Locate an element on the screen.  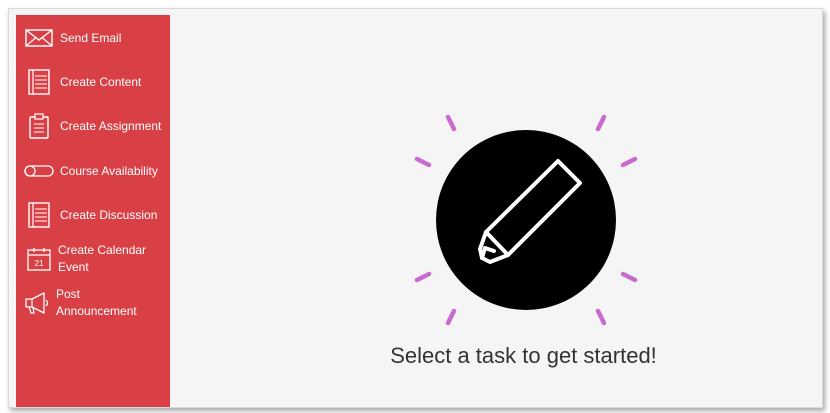
sidebar-item-label: Create Calendar Event is located at coordinates (102, 258).